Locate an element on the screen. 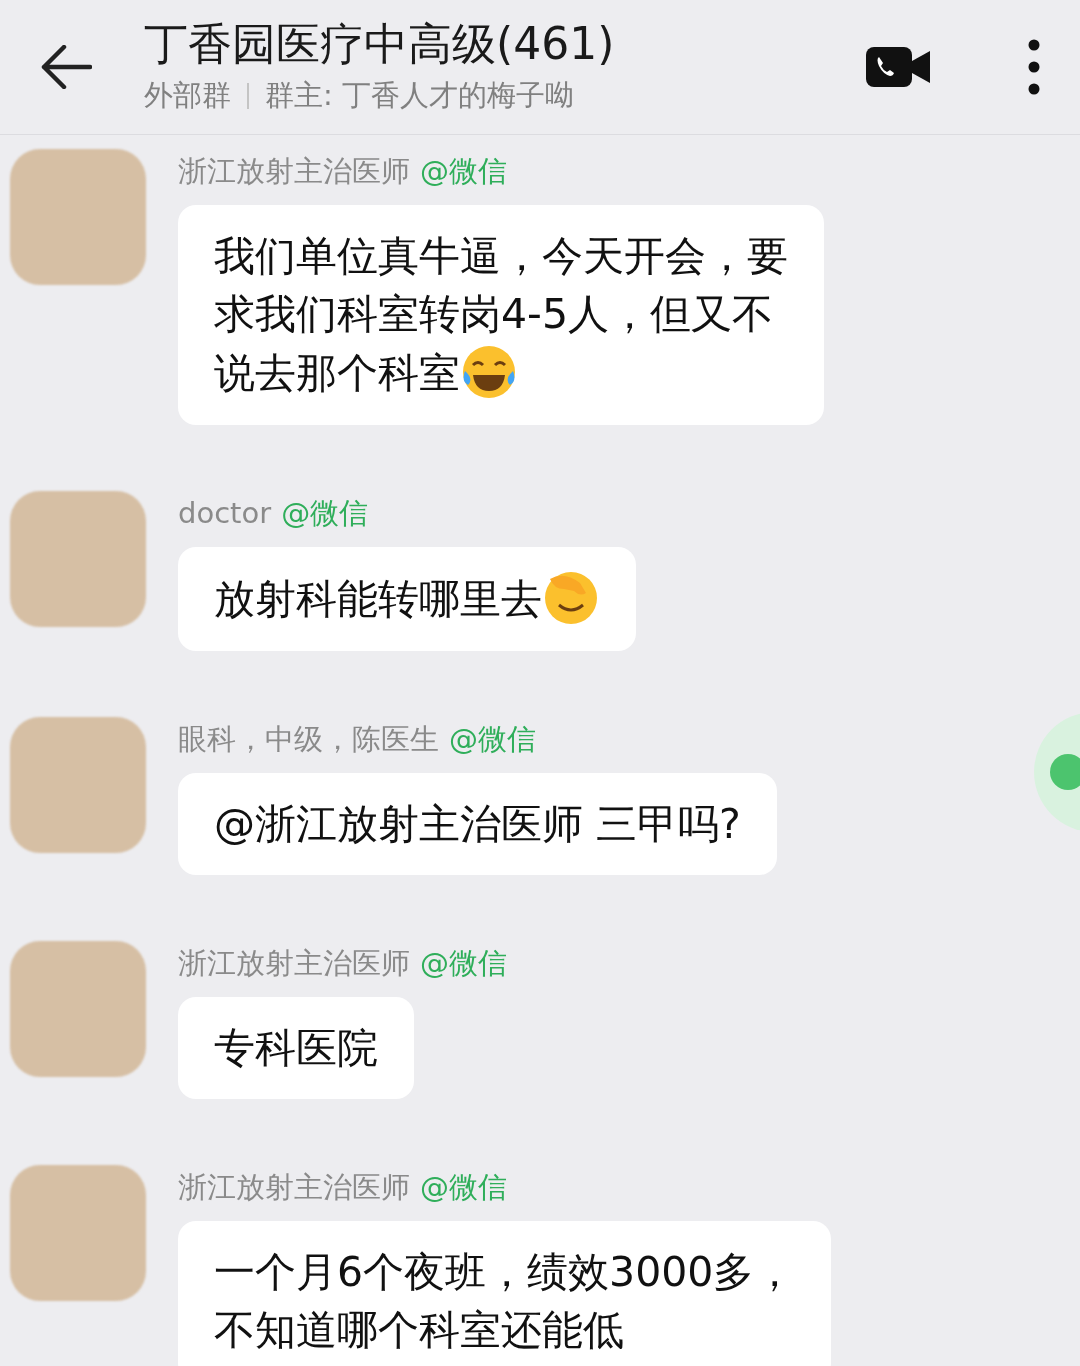 This screenshot has width=1080, height=1366. message-text: 放射科能转哪里去 is located at coordinates (378, 599).